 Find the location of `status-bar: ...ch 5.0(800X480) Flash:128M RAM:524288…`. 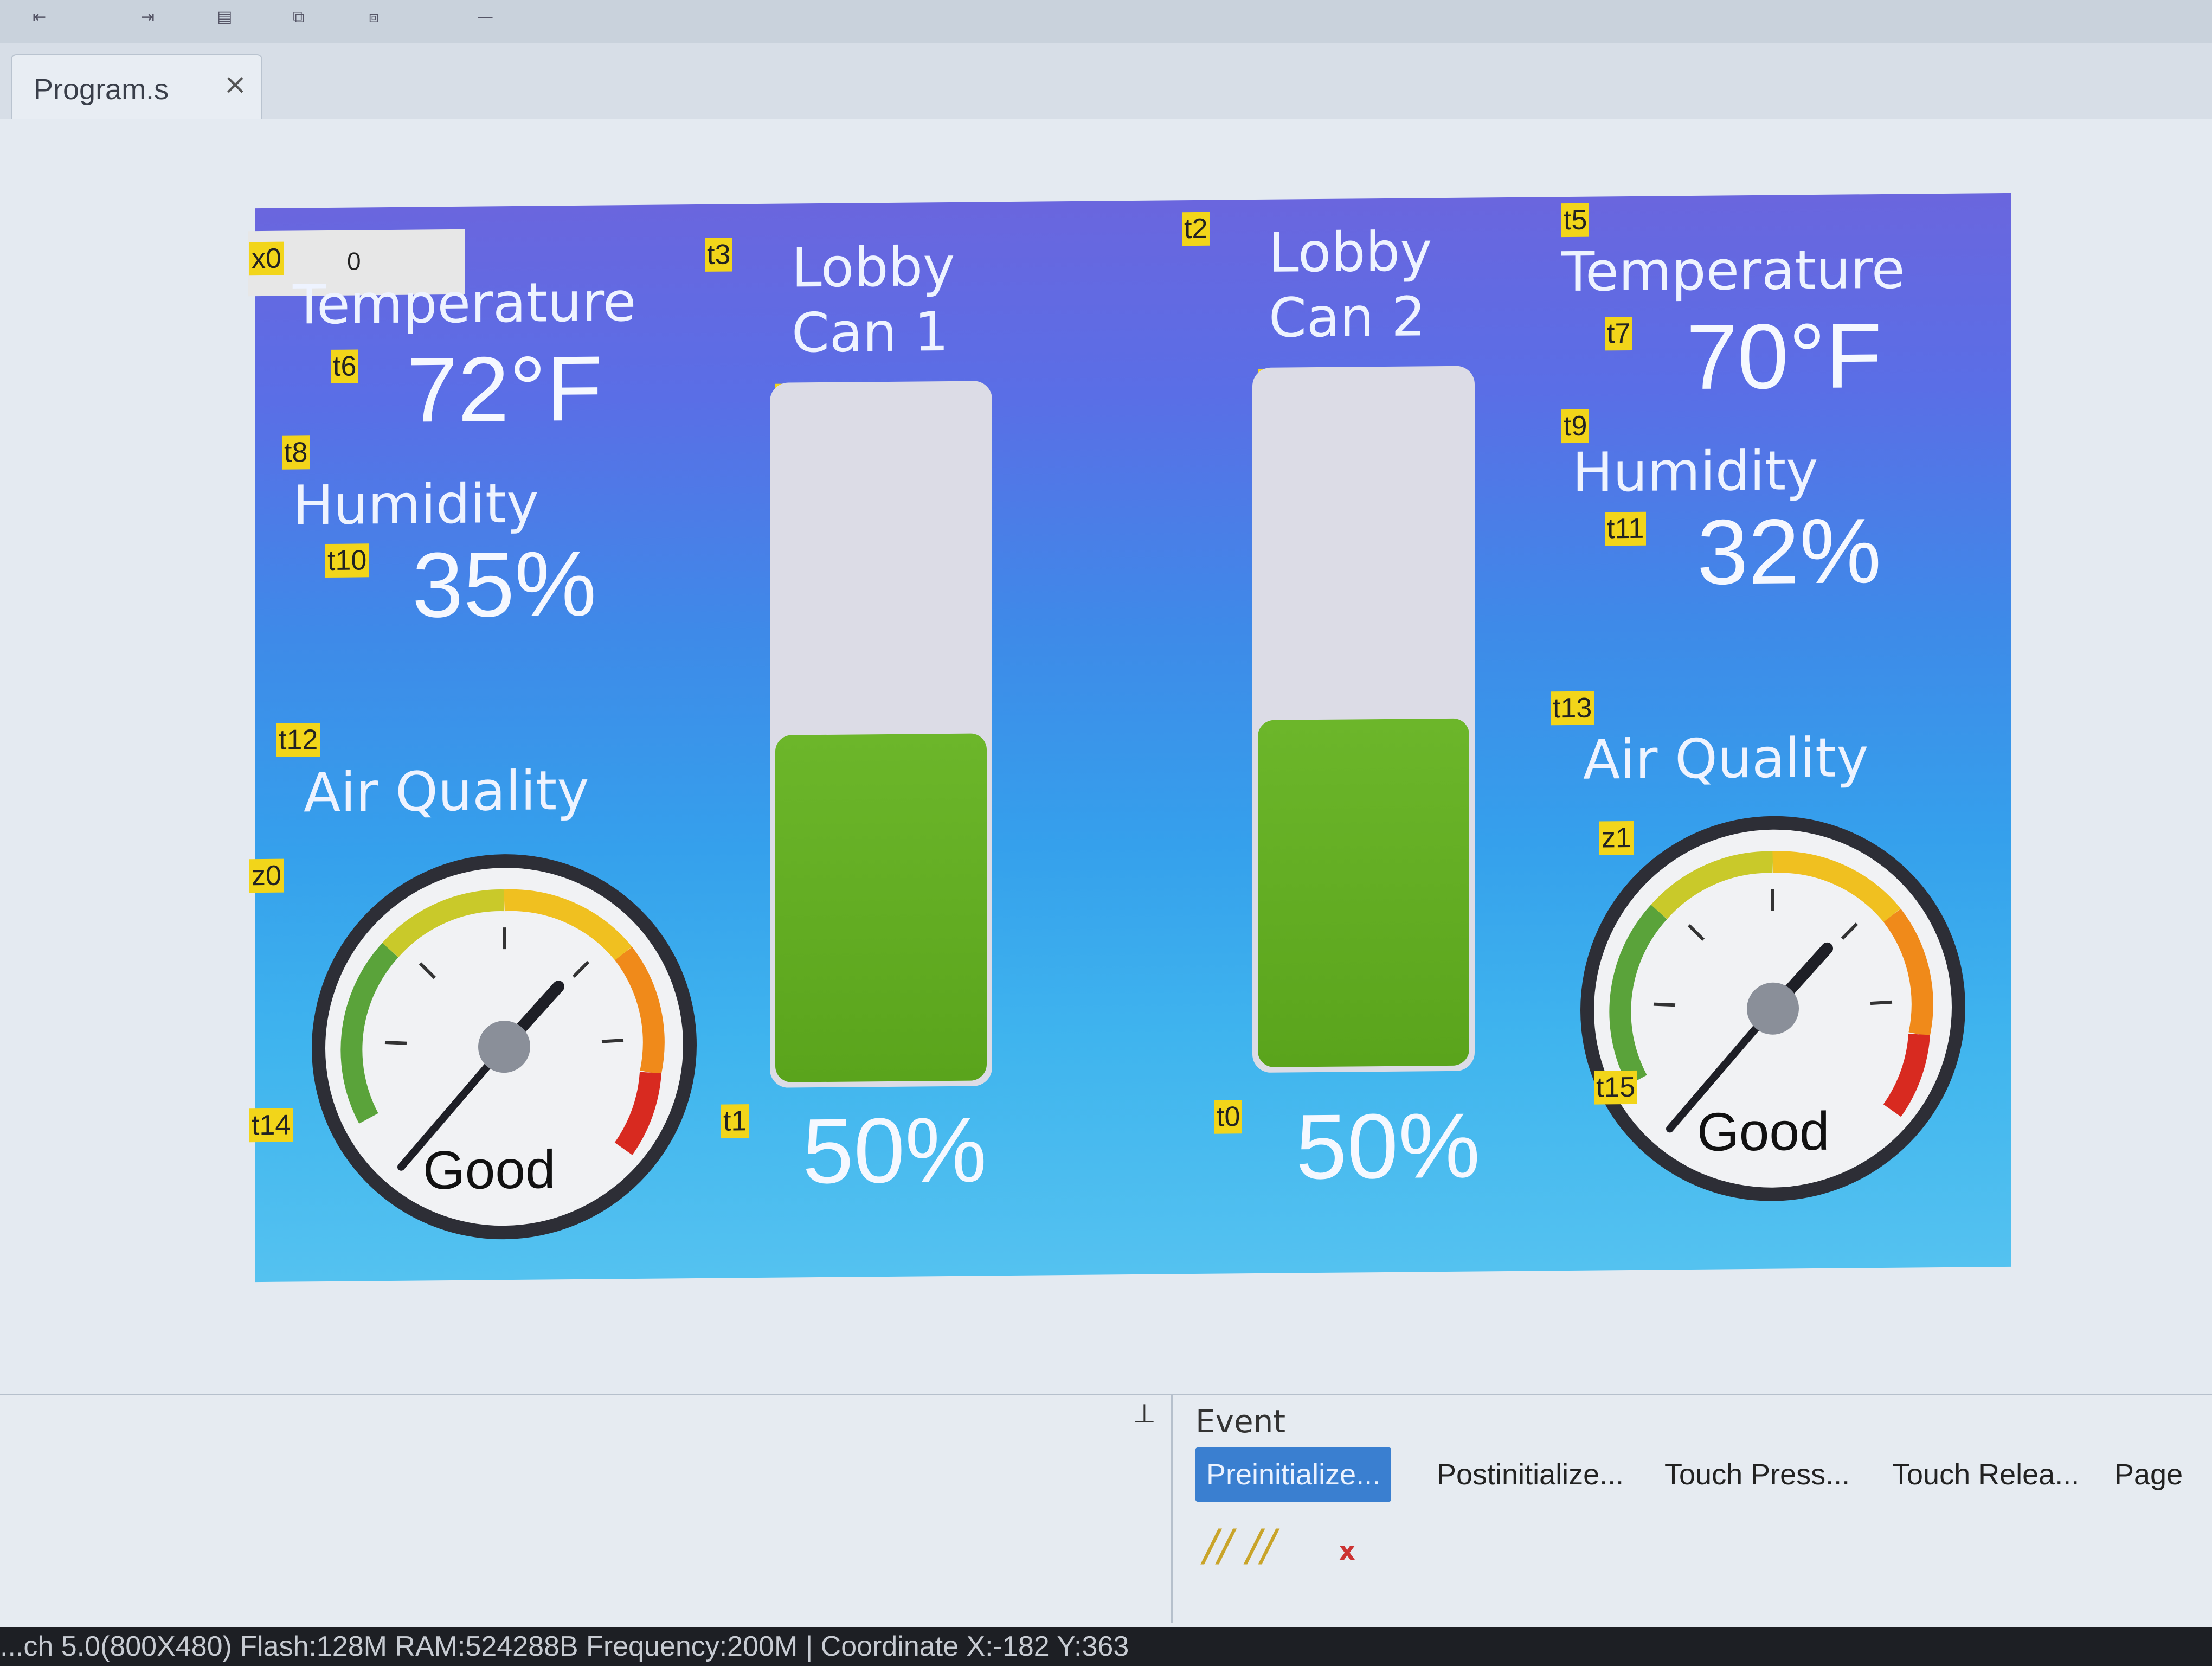

status-bar: ...ch 5.0(800X480) Flash:128M RAM:524288… is located at coordinates (1106, 1646).